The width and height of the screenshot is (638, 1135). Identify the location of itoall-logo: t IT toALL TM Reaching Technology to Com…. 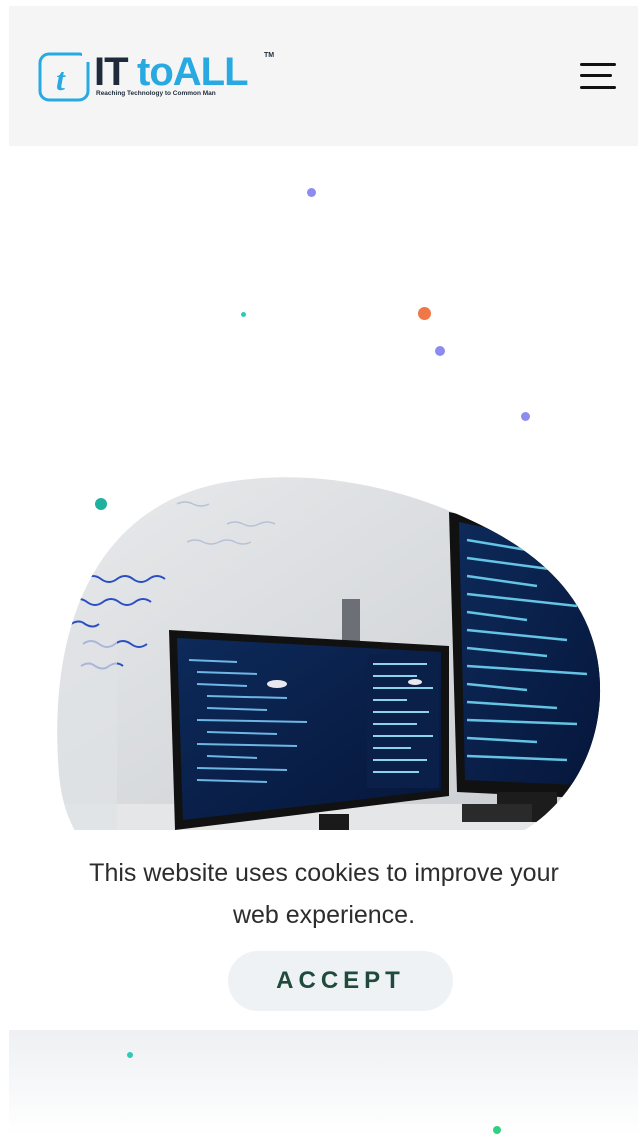
(158, 79).